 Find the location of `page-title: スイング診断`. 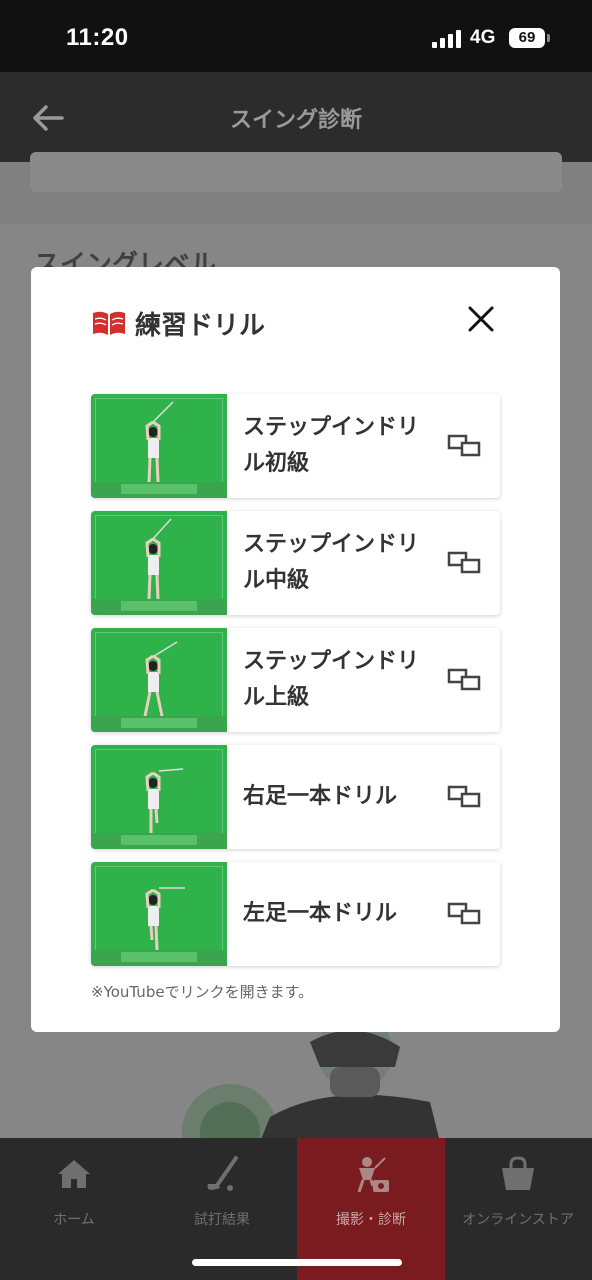

page-title: スイング診断 is located at coordinates (295, 120).